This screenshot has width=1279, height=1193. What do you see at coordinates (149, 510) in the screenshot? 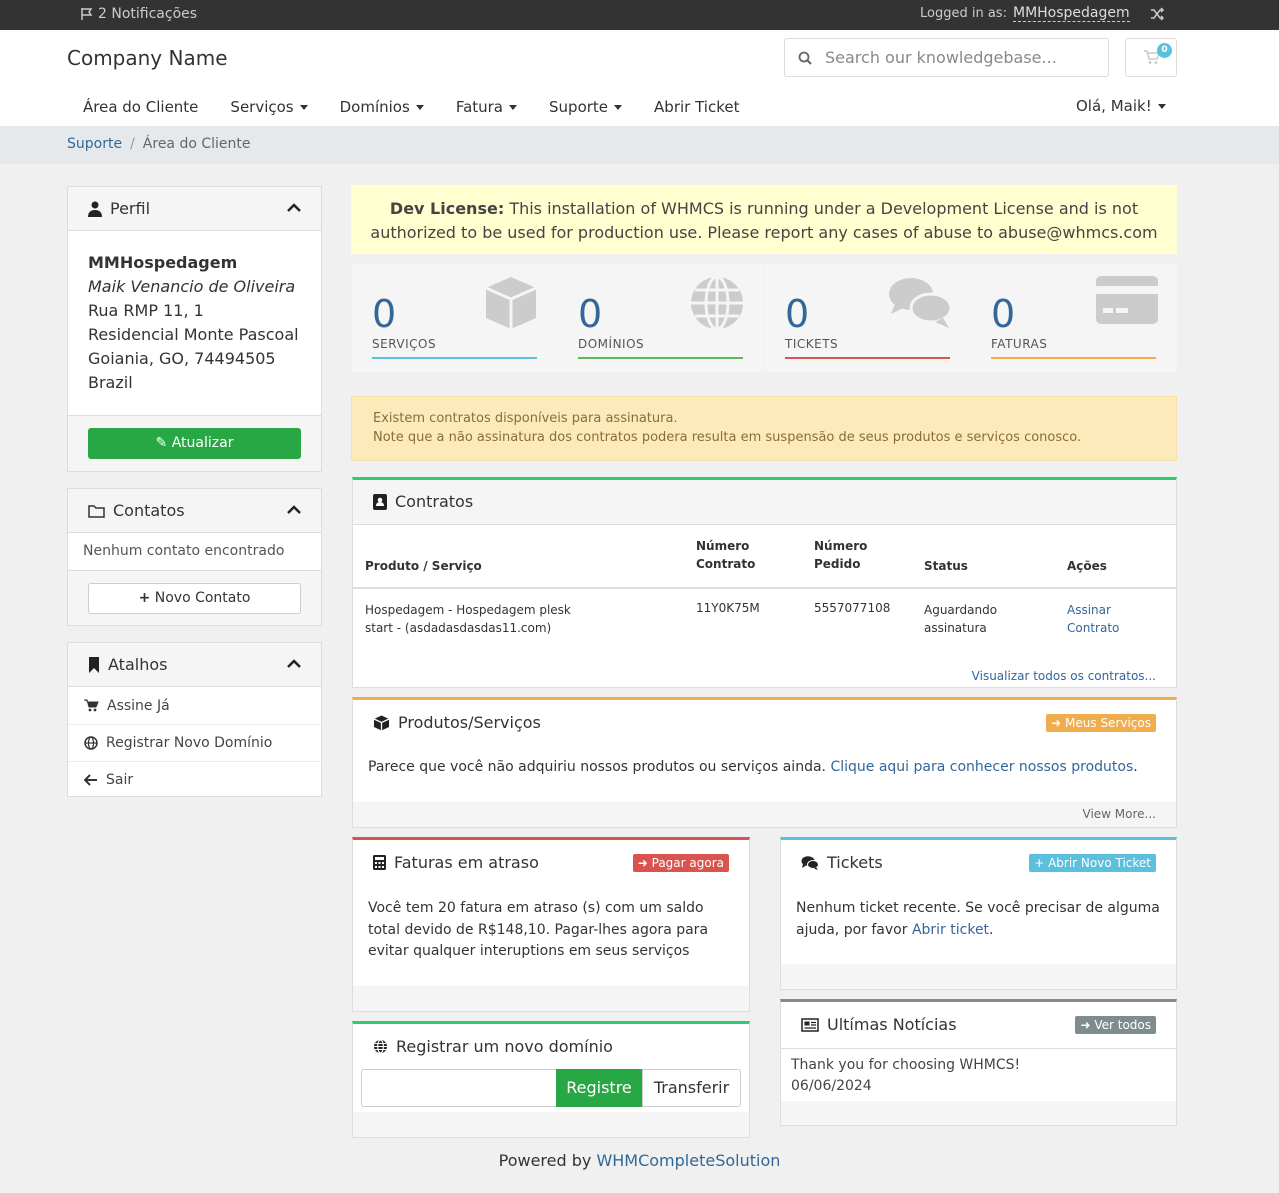
I see `contacts-title: Contatos` at bounding box center [149, 510].